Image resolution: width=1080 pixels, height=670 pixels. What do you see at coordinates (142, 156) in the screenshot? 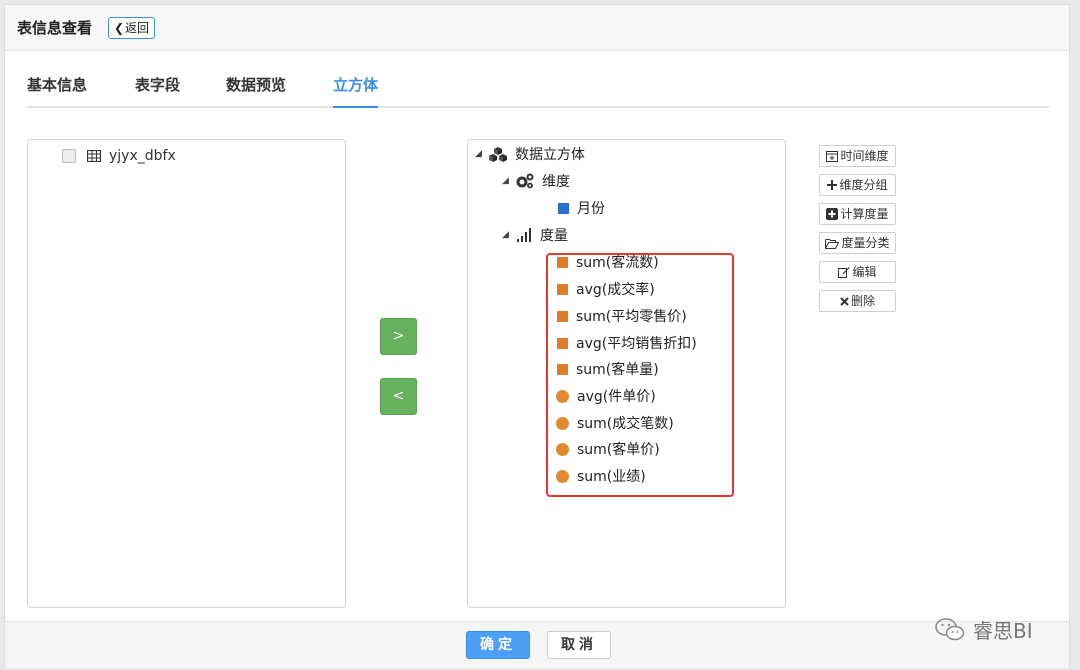
I see `source-table-name: yjyx_dbfx` at bounding box center [142, 156].